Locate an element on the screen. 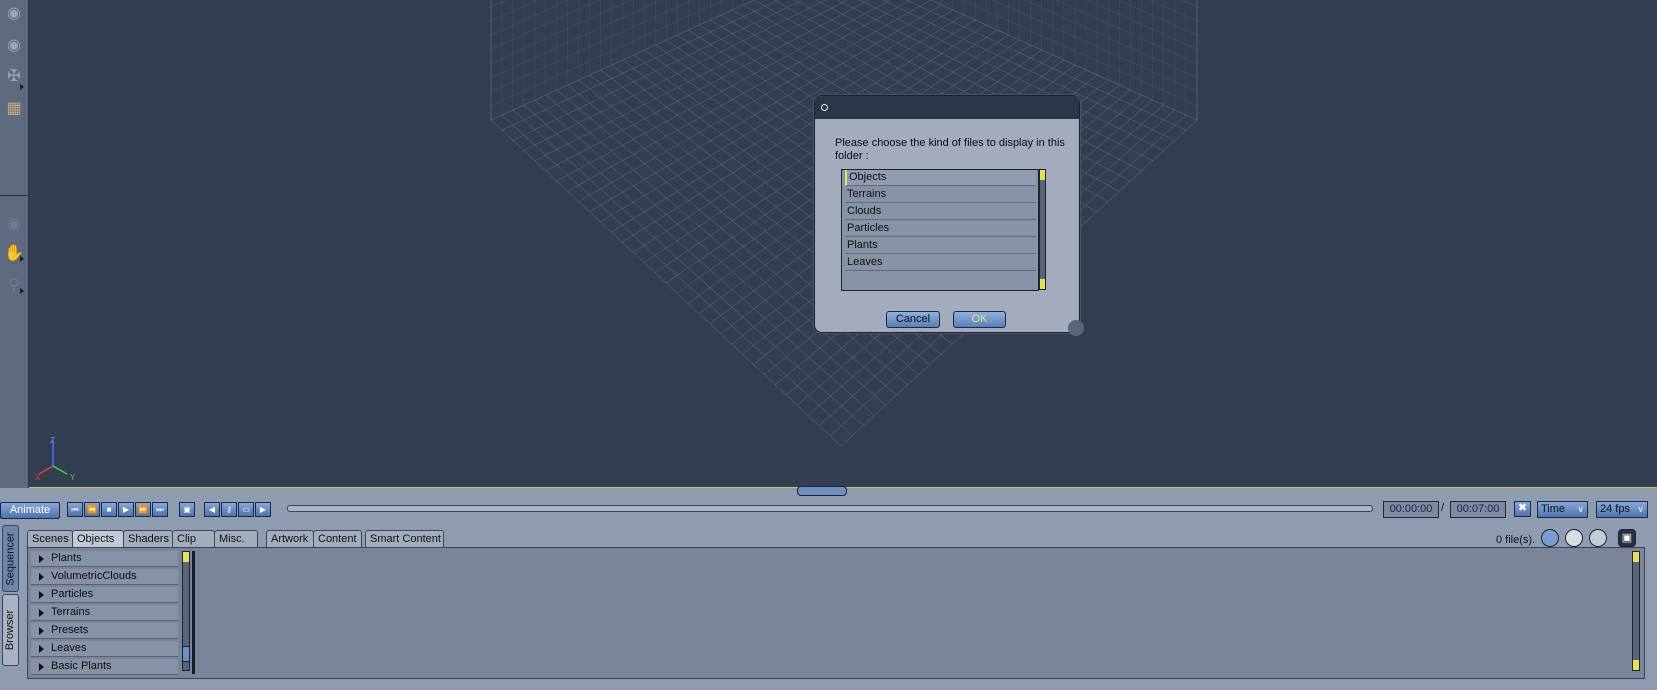 The width and height of the screenshot is (1657, 690). axis-gizmo: Z X Y is located at coordinates (55, 458).